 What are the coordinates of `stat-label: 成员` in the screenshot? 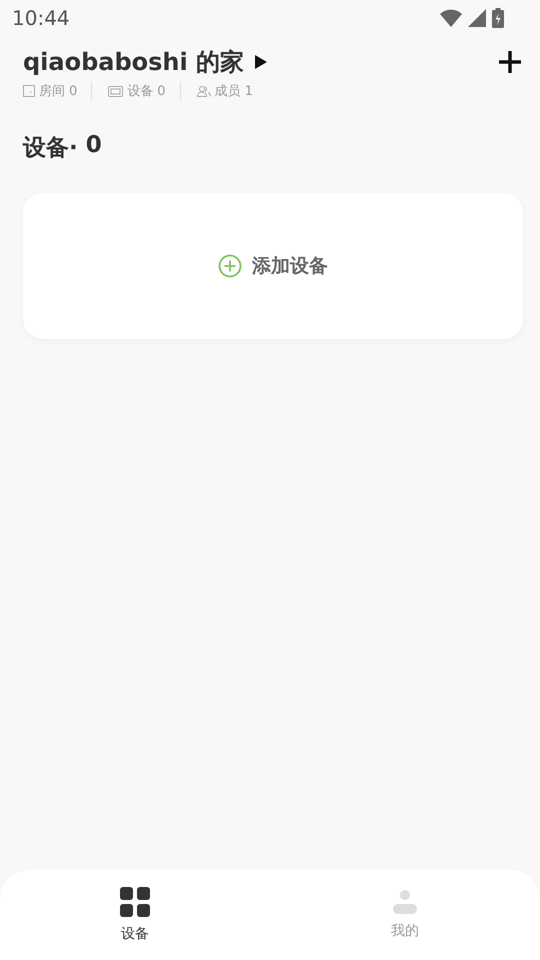 It's located at (227, 91).